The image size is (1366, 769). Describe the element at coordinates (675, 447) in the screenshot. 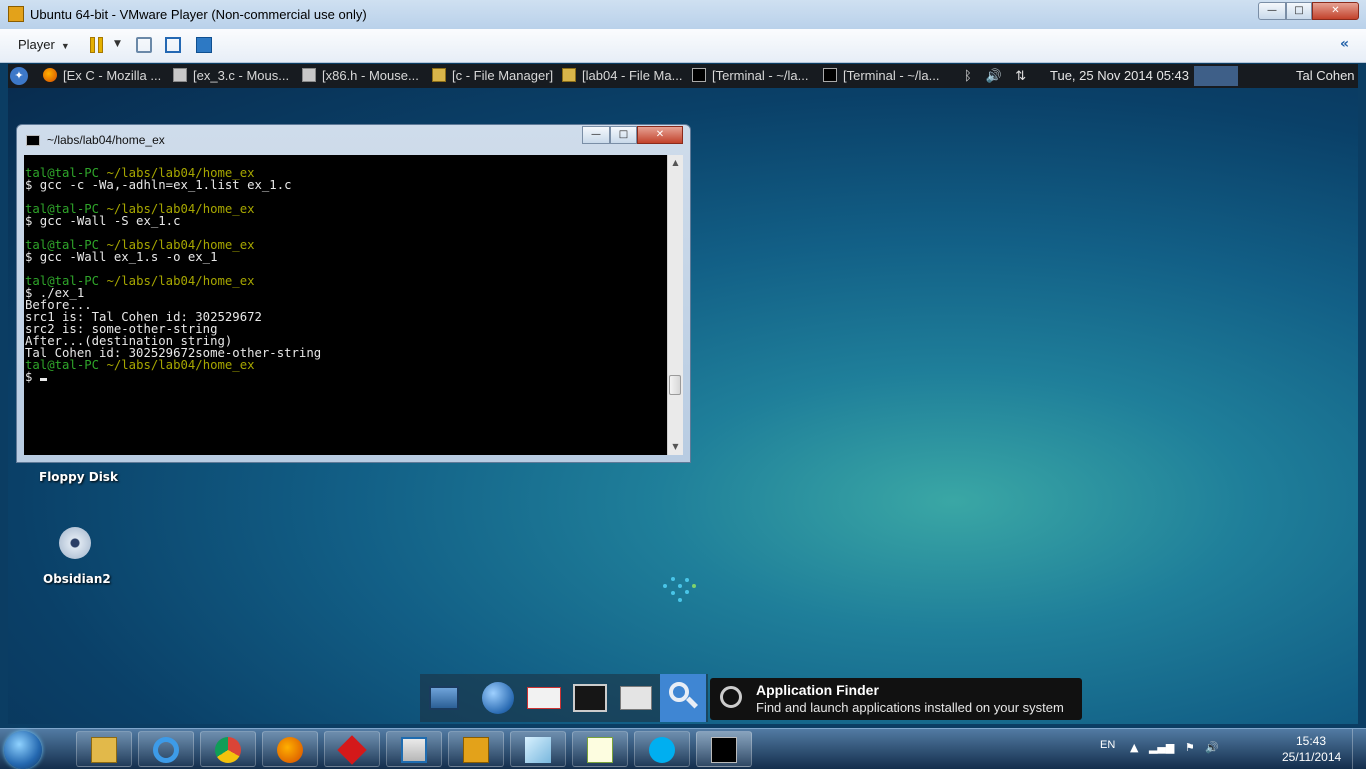

I see `scroll-down-icon: ▼` at that location.